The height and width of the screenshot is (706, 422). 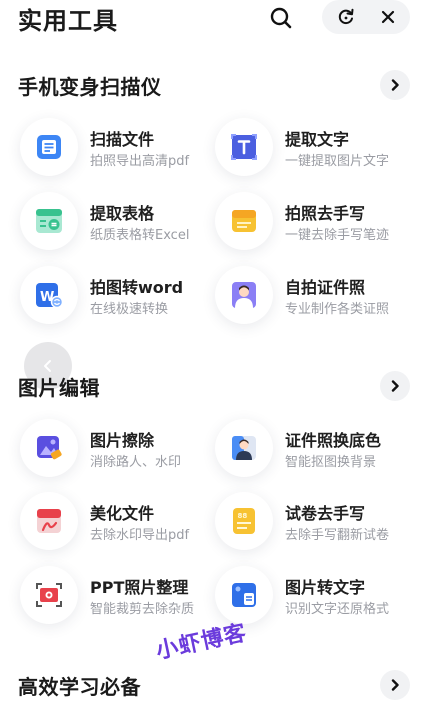 I want to click on image-to-text-icon, so click(x=244, y=595).